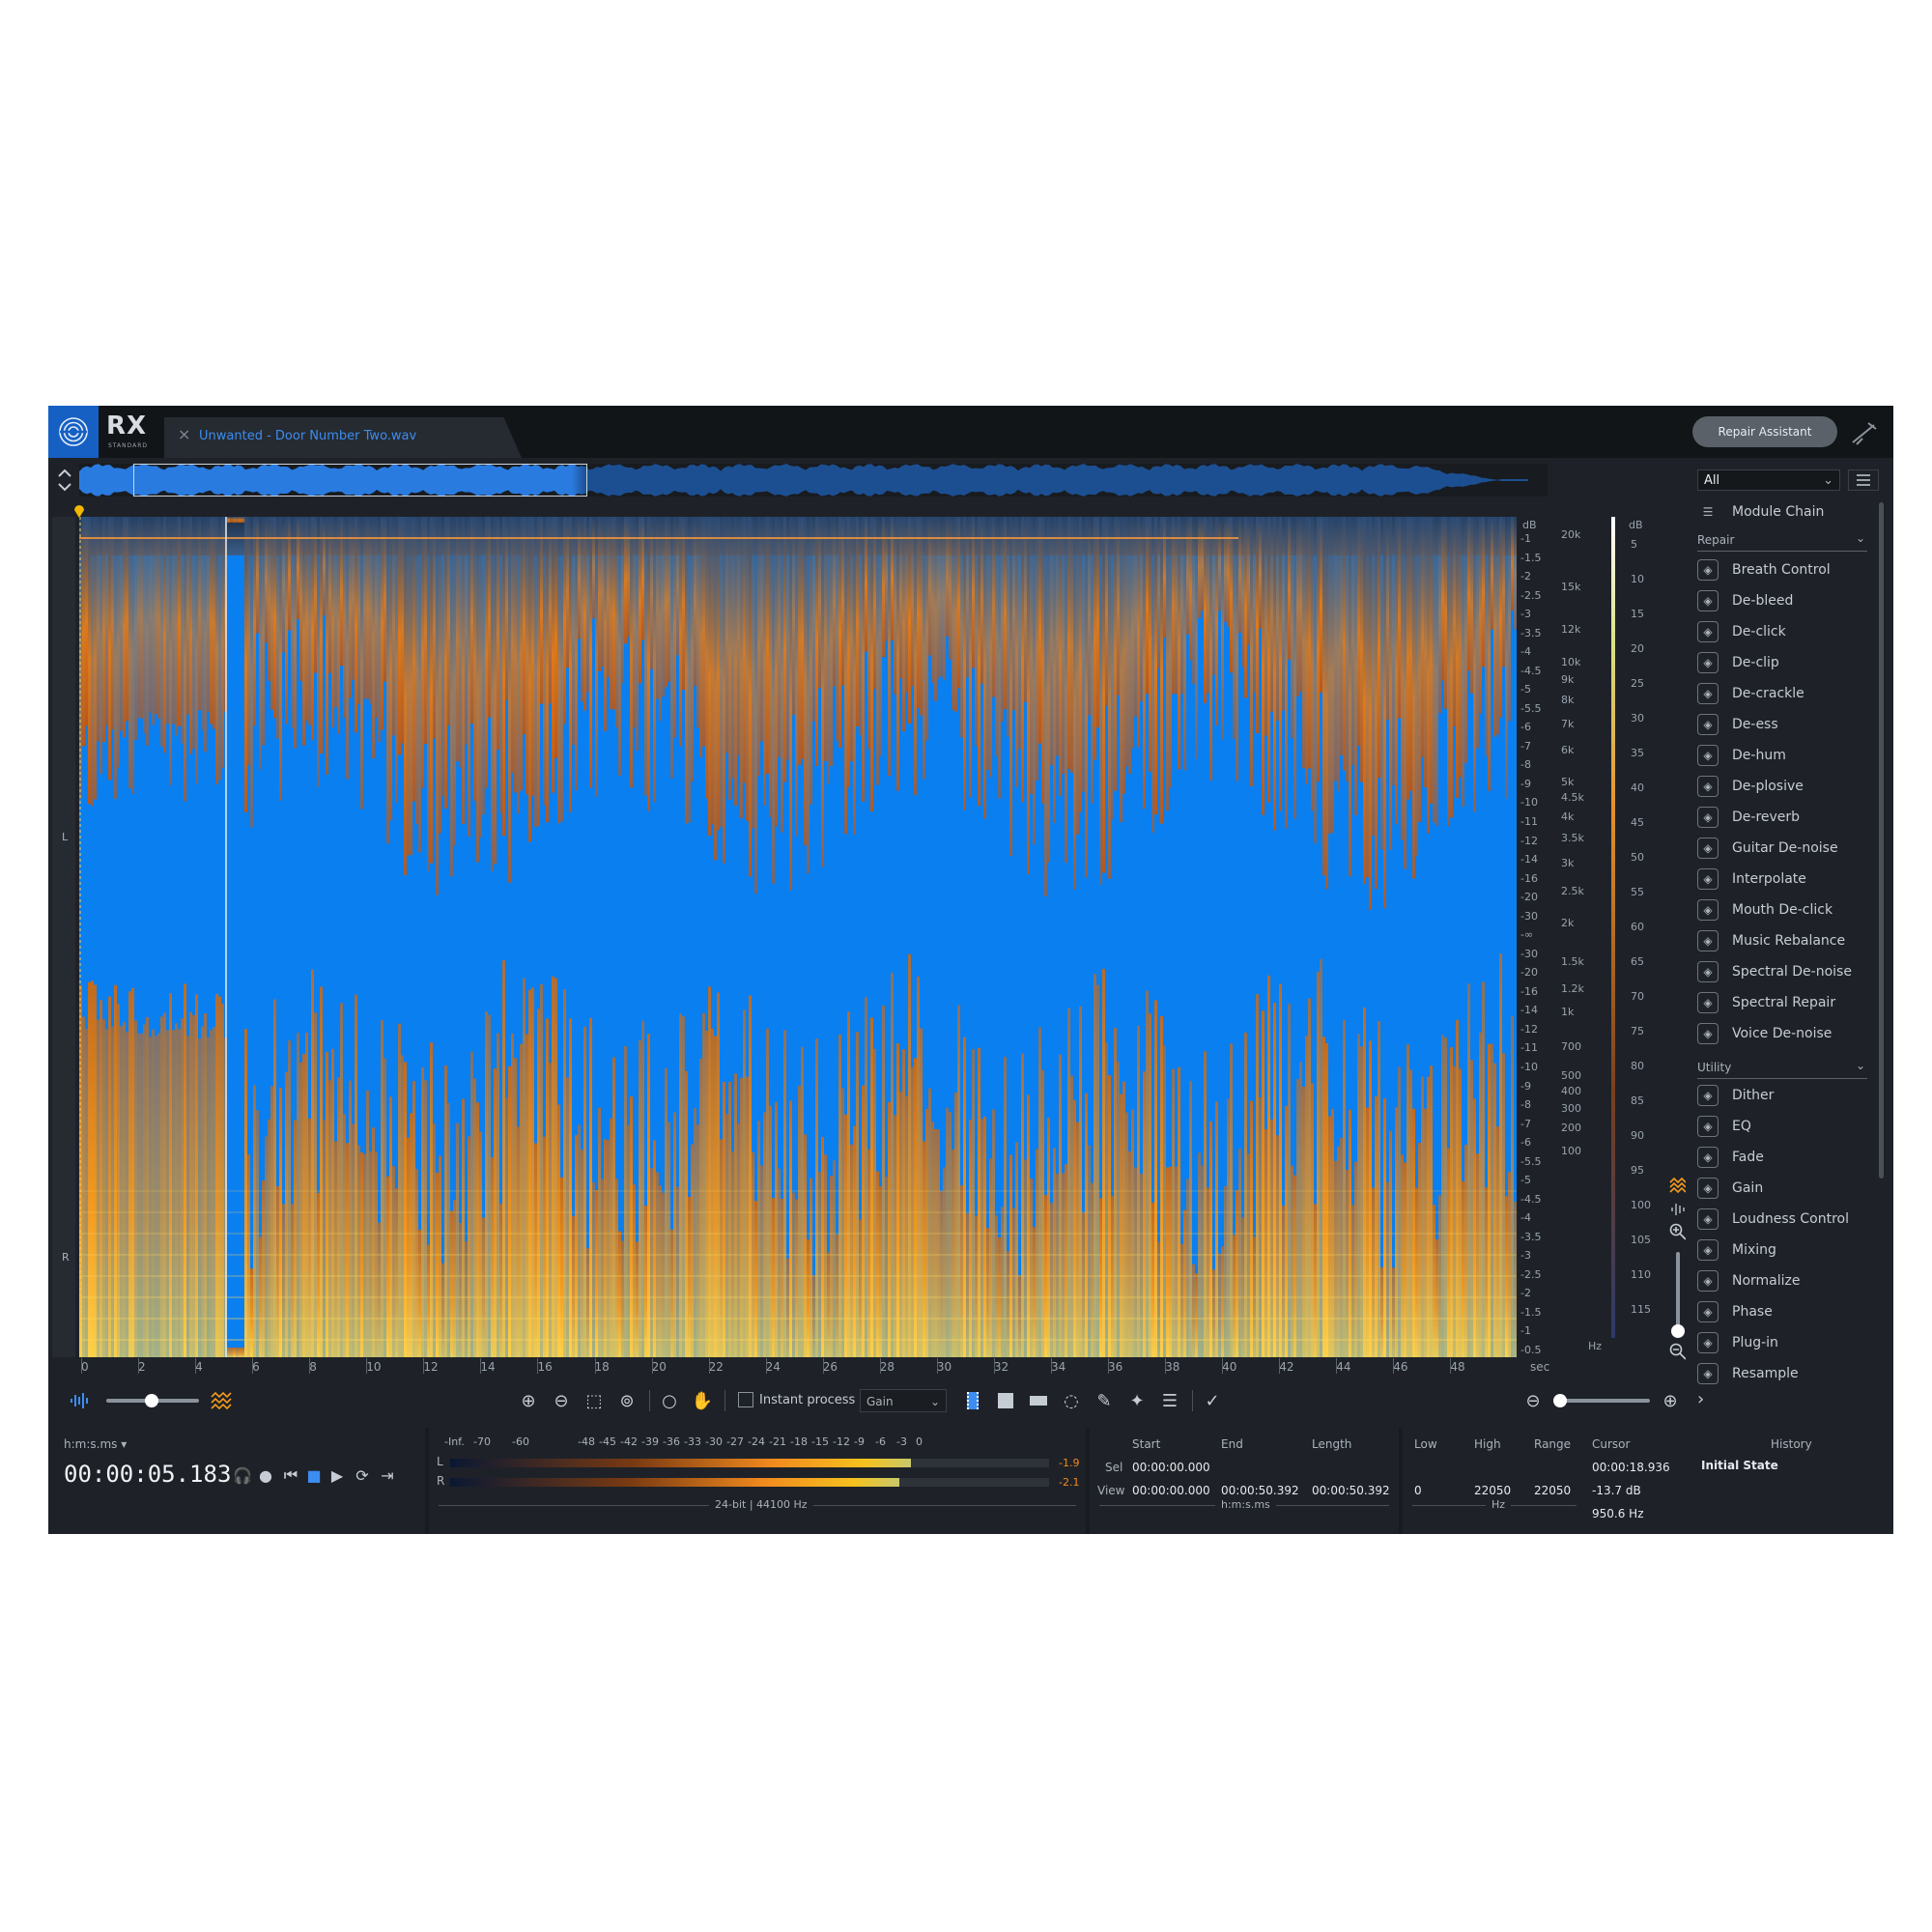  Describe the element at coordinates (1571, 662) in the screenshot. I see `hz-tick-label: 10k` at that location.